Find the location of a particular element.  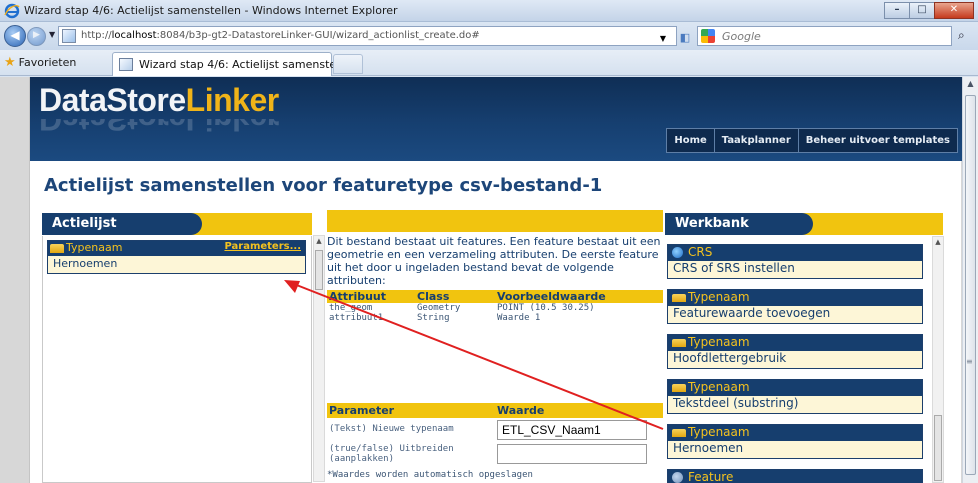

actielijst-title: Actielijst is located at coordinates (122, 224).